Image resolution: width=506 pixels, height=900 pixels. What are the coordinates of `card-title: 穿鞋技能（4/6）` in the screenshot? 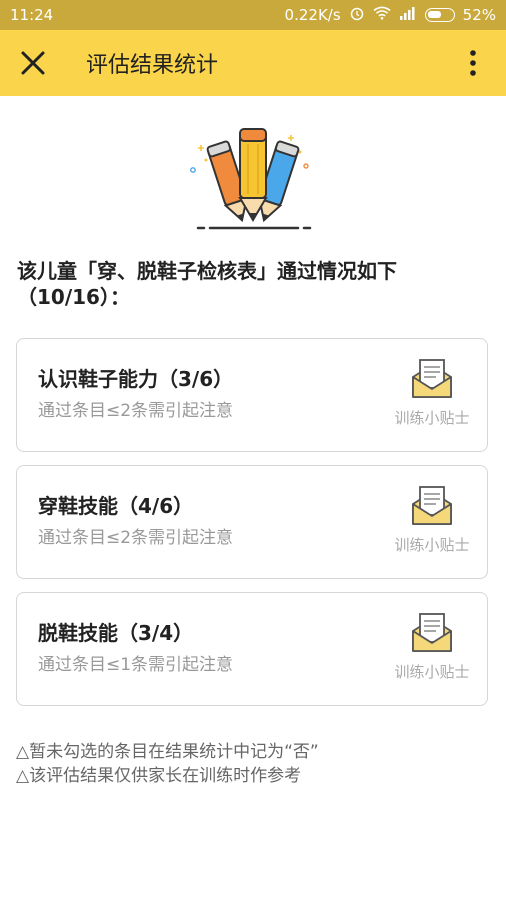 It's located at (116, 506).